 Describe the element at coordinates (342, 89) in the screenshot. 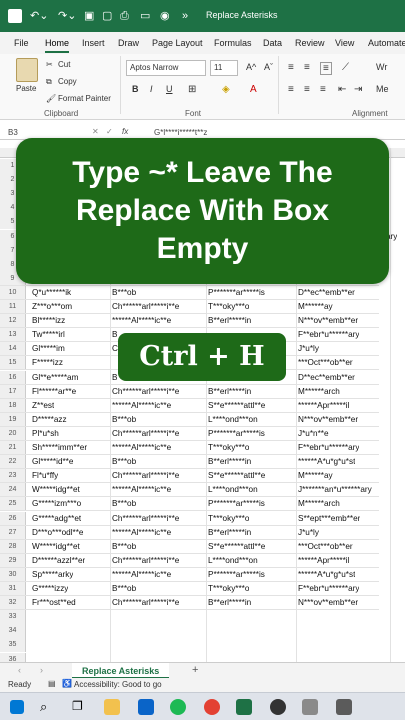

I see `indent-decrease-icon: ⇤` at that location.